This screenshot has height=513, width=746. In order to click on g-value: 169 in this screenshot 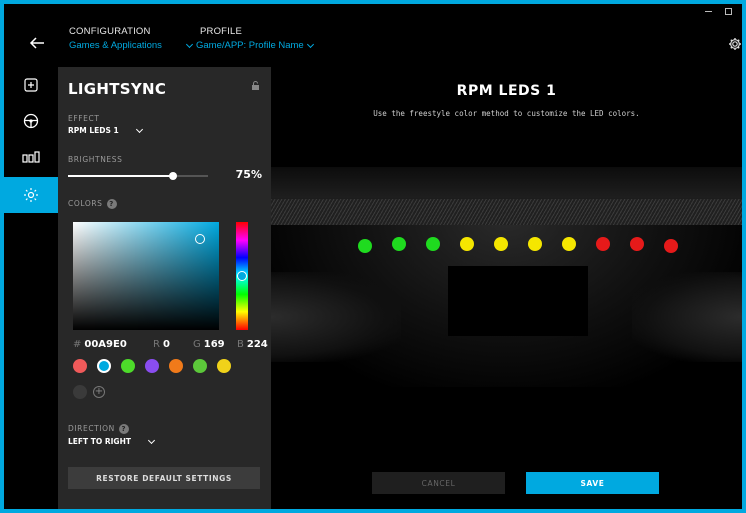, I will do `click(214, 344)`.